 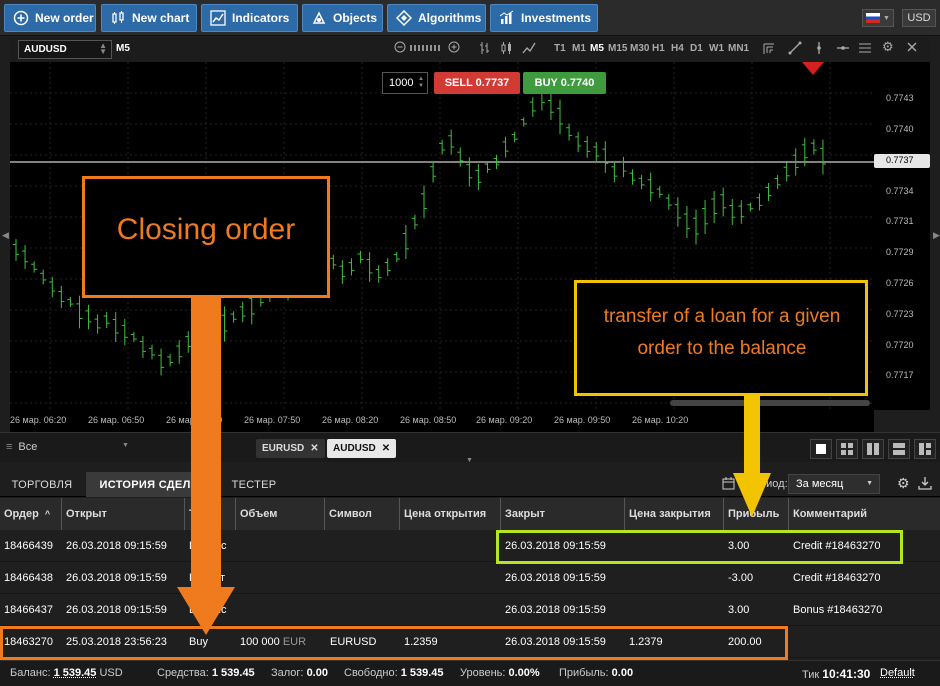 I want to click on orange-arrow-icon, so click(x=206, y=466).